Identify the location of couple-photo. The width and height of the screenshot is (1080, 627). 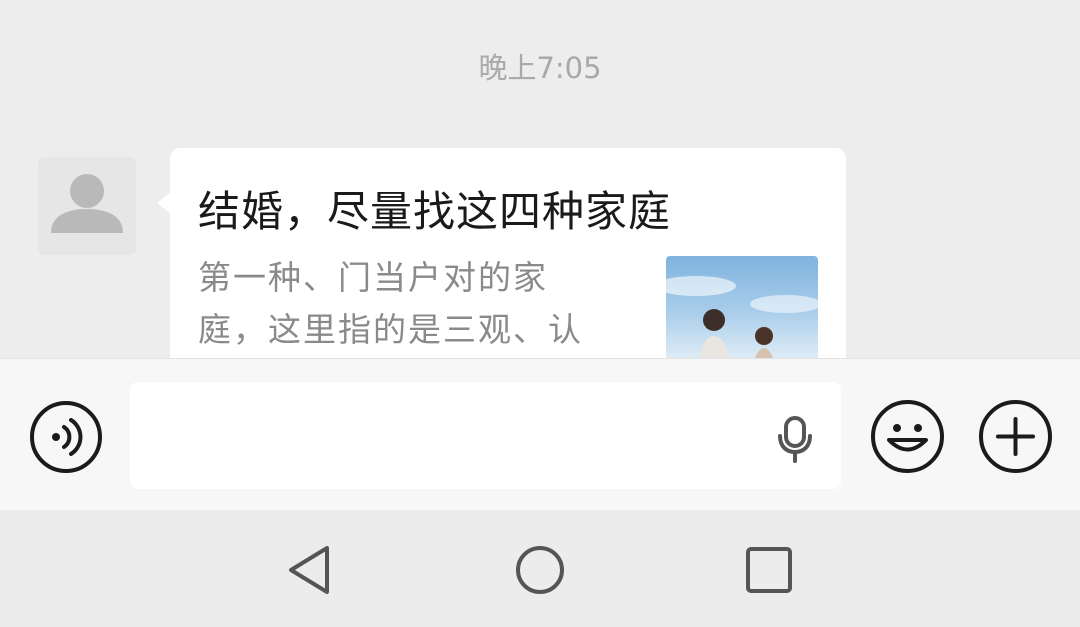
(742, 317).